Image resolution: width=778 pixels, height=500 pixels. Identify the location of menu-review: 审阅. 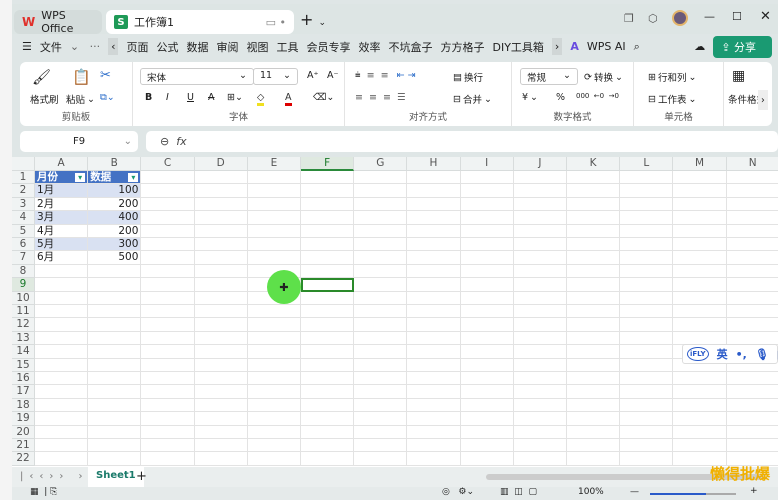
(227, 47).